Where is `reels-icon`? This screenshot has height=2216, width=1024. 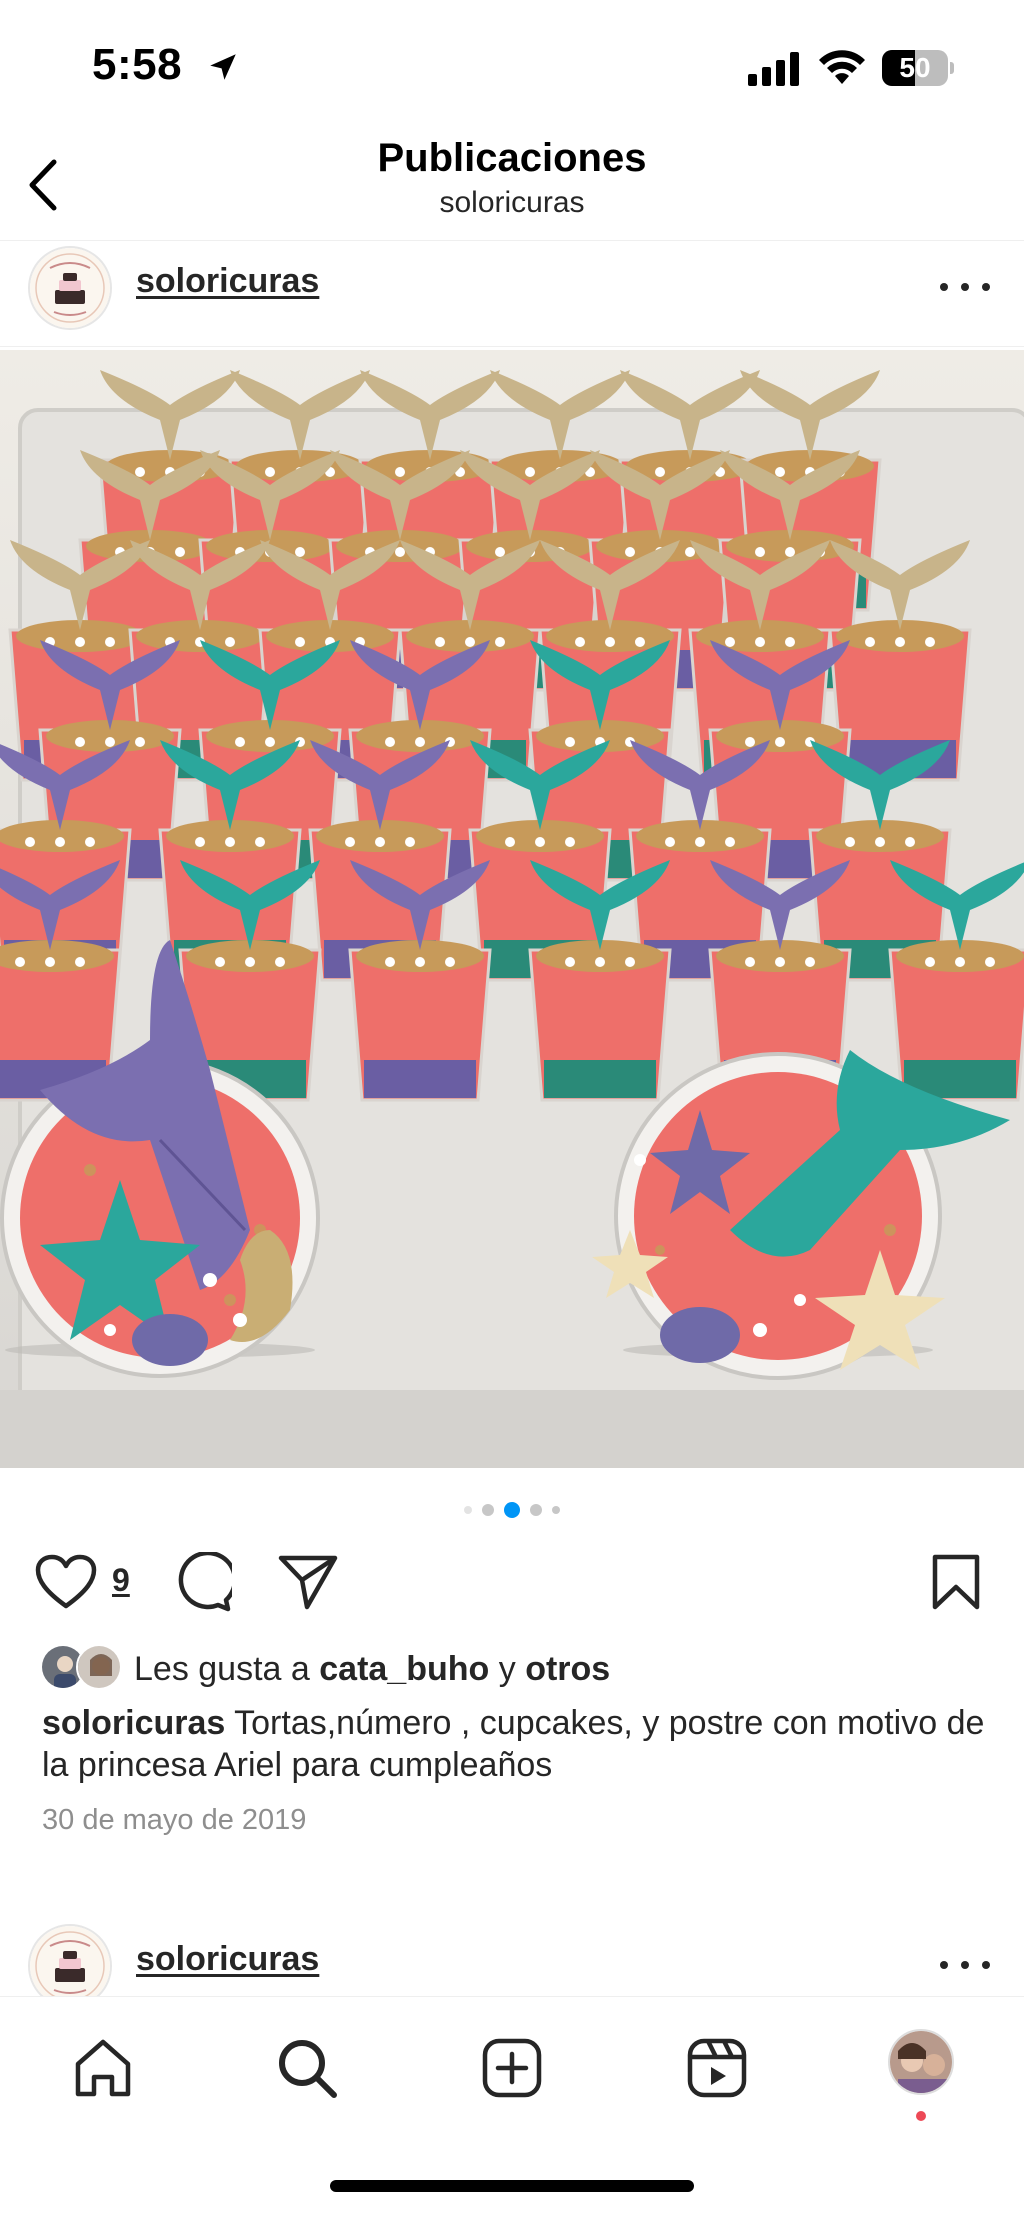 reels-icon is located at coordinates (717, 2068).